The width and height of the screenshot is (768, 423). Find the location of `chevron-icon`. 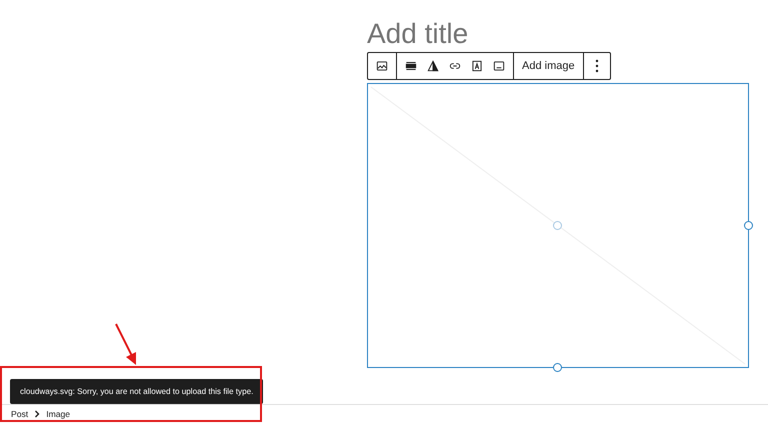

chevron-icon is located at coordinates (37, 414).